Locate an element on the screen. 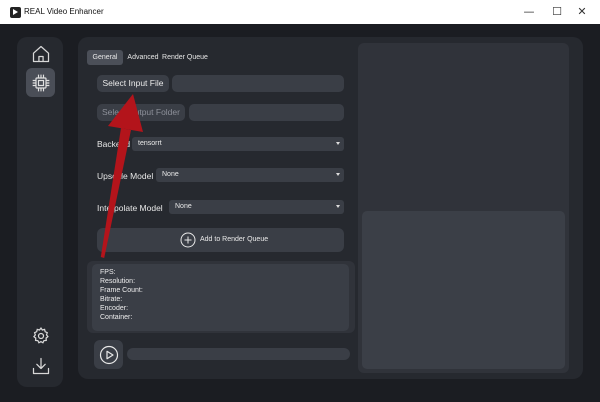 Image resolution: width=600 pixels, height=402 pixels. output-folder-path-field is located at coordinates (266, 112).